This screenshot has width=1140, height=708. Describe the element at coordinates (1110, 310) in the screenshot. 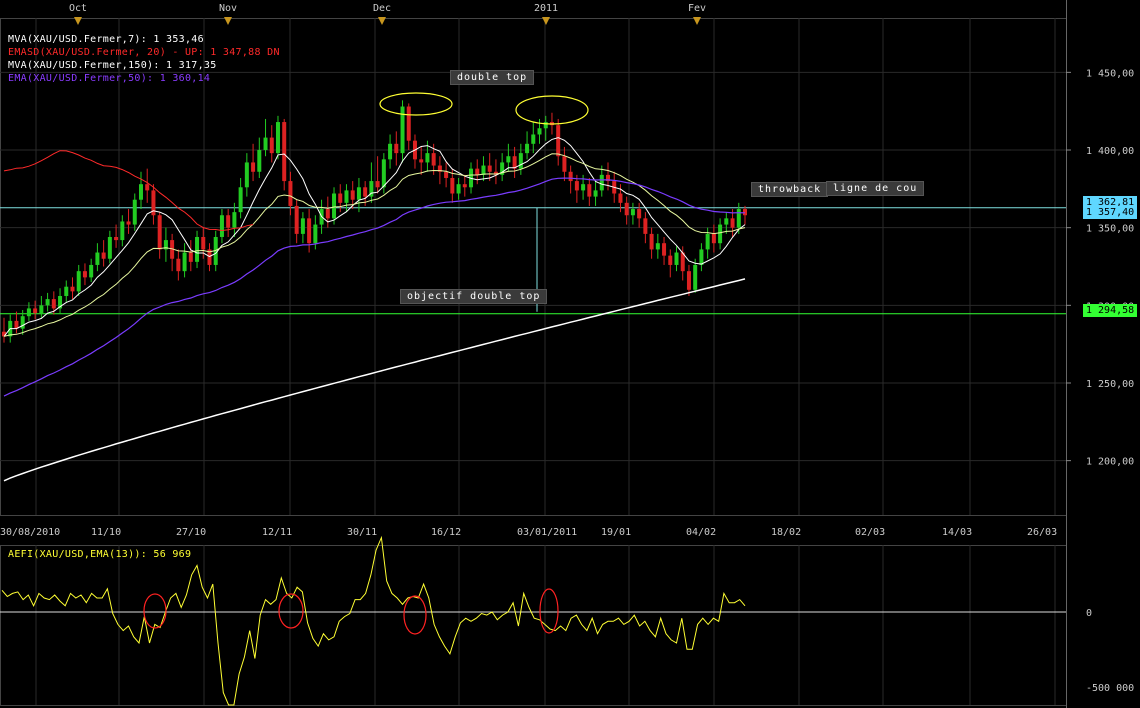

I see `price-tag-target: 1 294,58` at that location.